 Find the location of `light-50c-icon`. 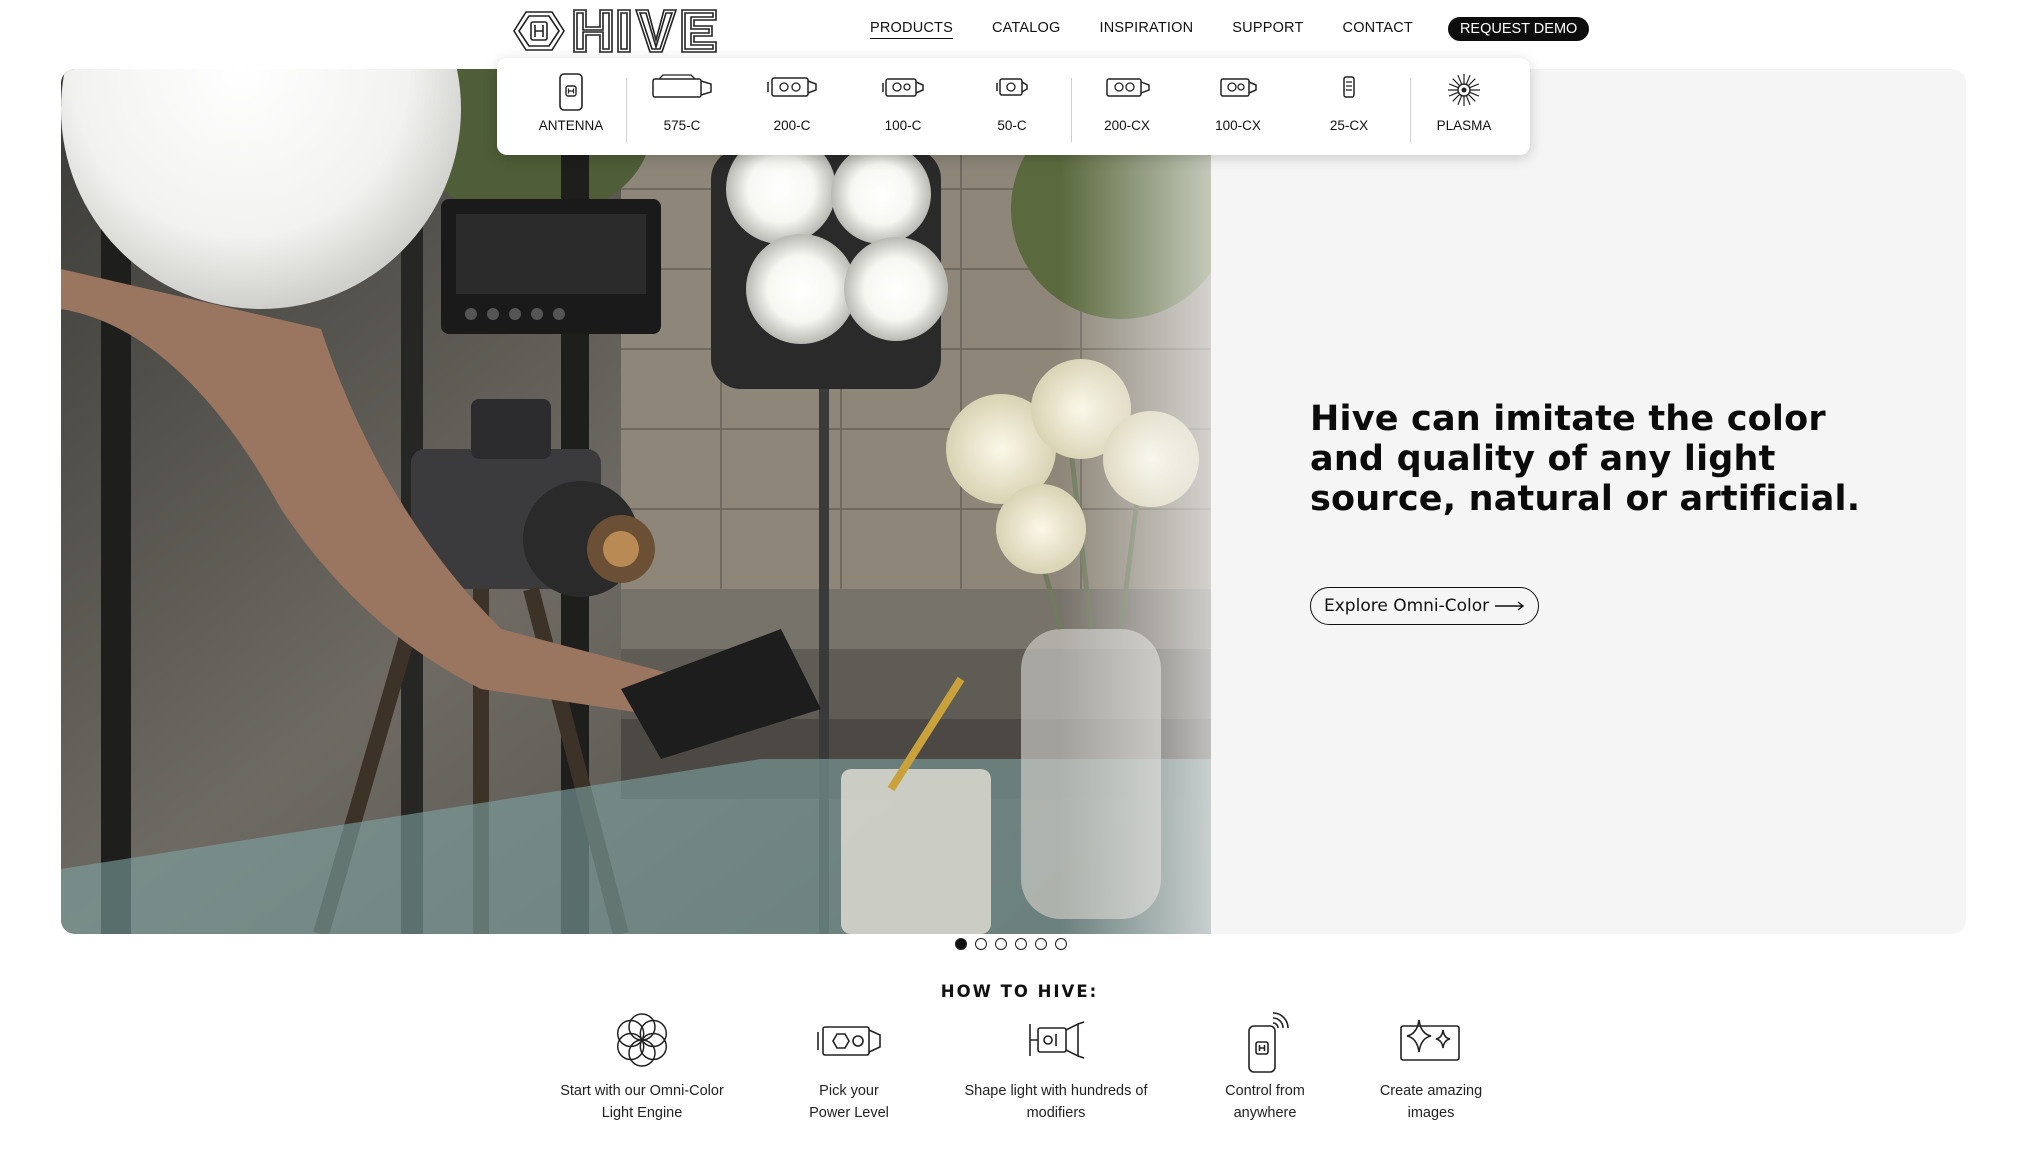

light-50c-icon is located at coordinates (1012, 87).